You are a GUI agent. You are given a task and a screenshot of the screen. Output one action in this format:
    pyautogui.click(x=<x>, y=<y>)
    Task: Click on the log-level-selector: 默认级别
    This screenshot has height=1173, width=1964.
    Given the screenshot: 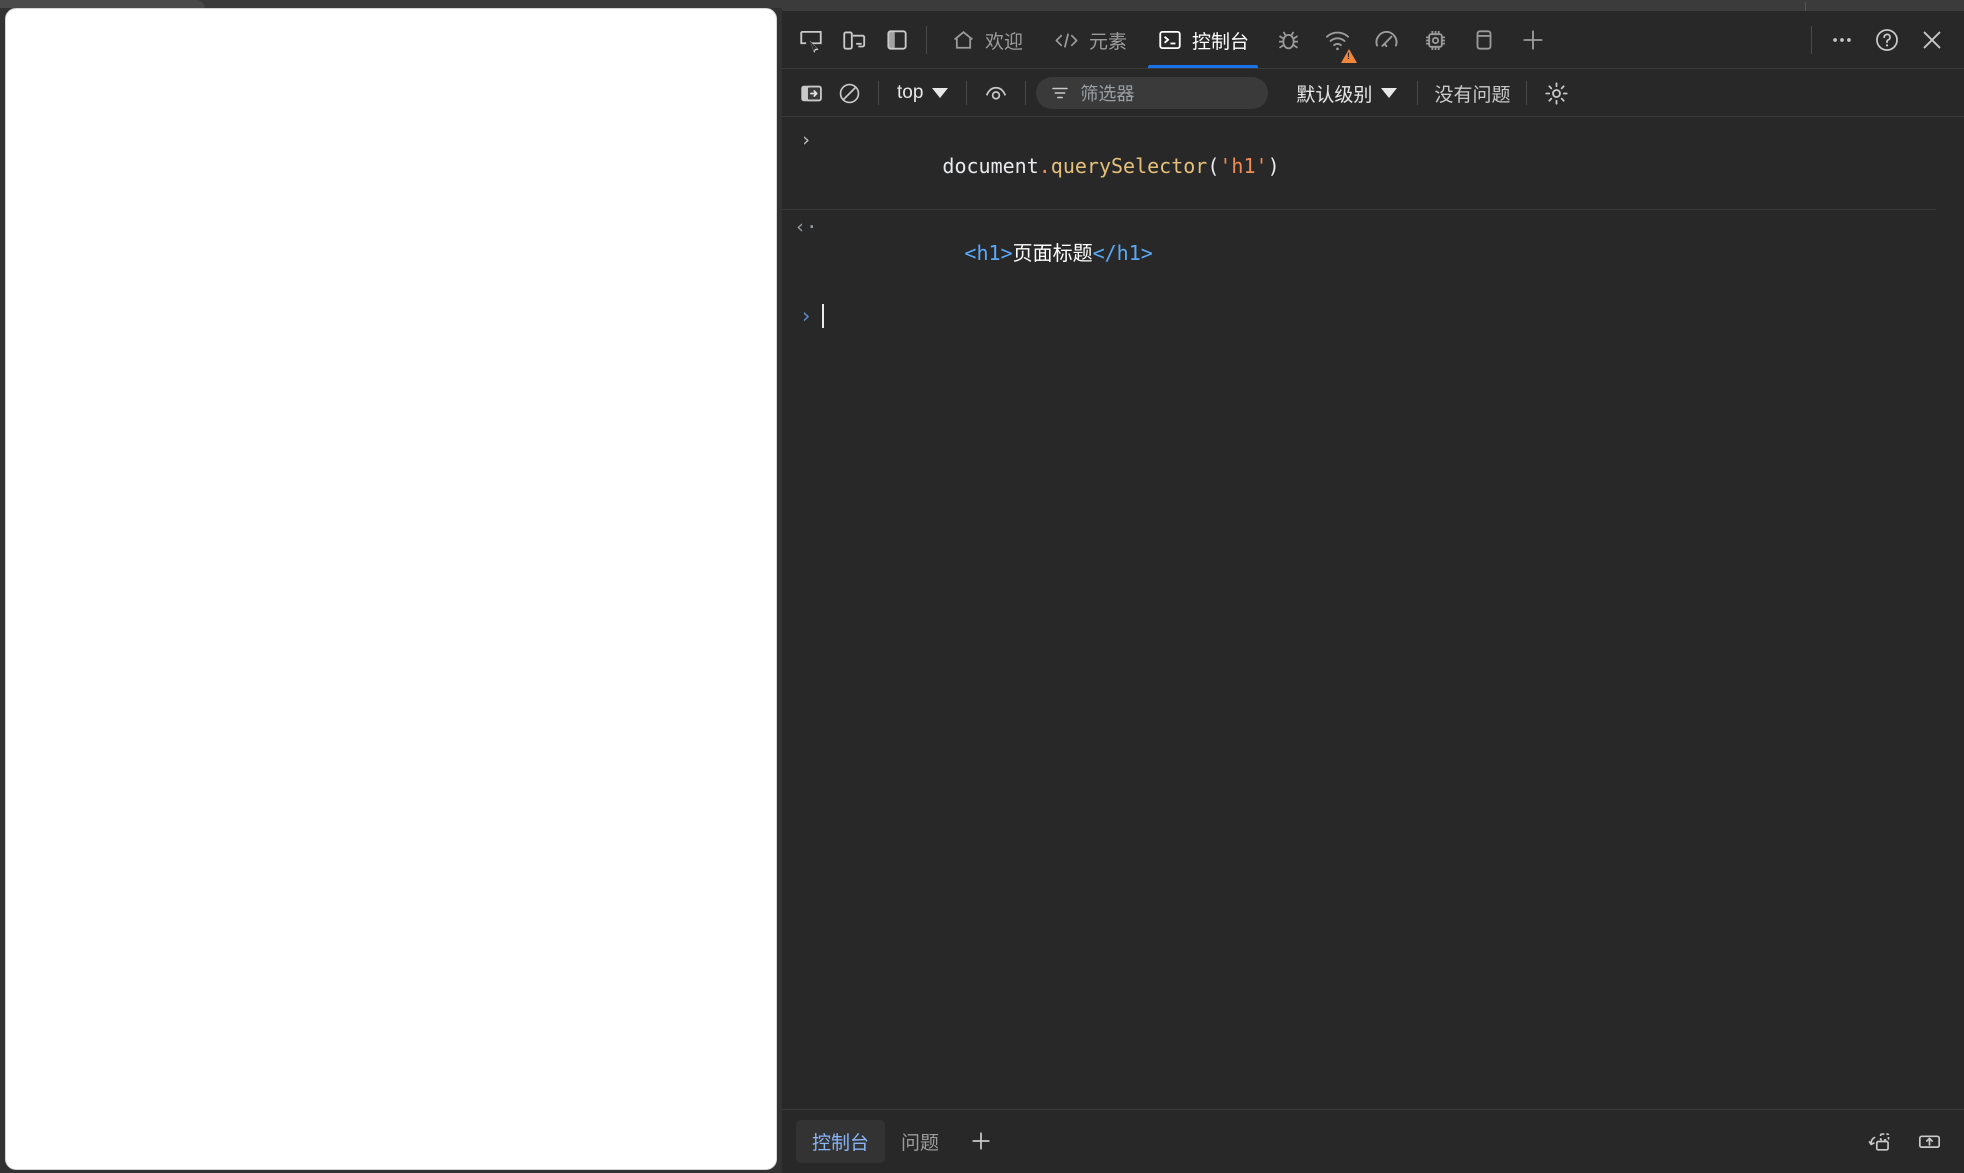 What is the action you would take?
    pyautogui.click(x=1346, y=93)
    